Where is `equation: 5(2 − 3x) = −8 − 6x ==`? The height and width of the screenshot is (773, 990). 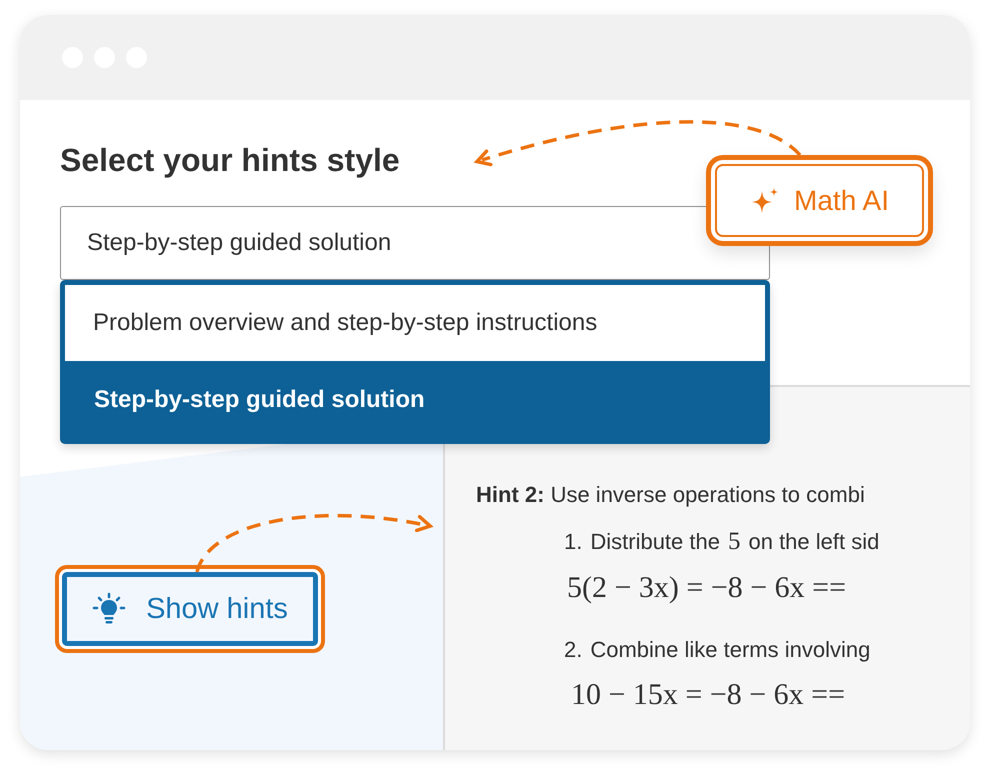 equation: 5(2 − 3x) = −8 − 6x == is located at coordinates (707, 588).